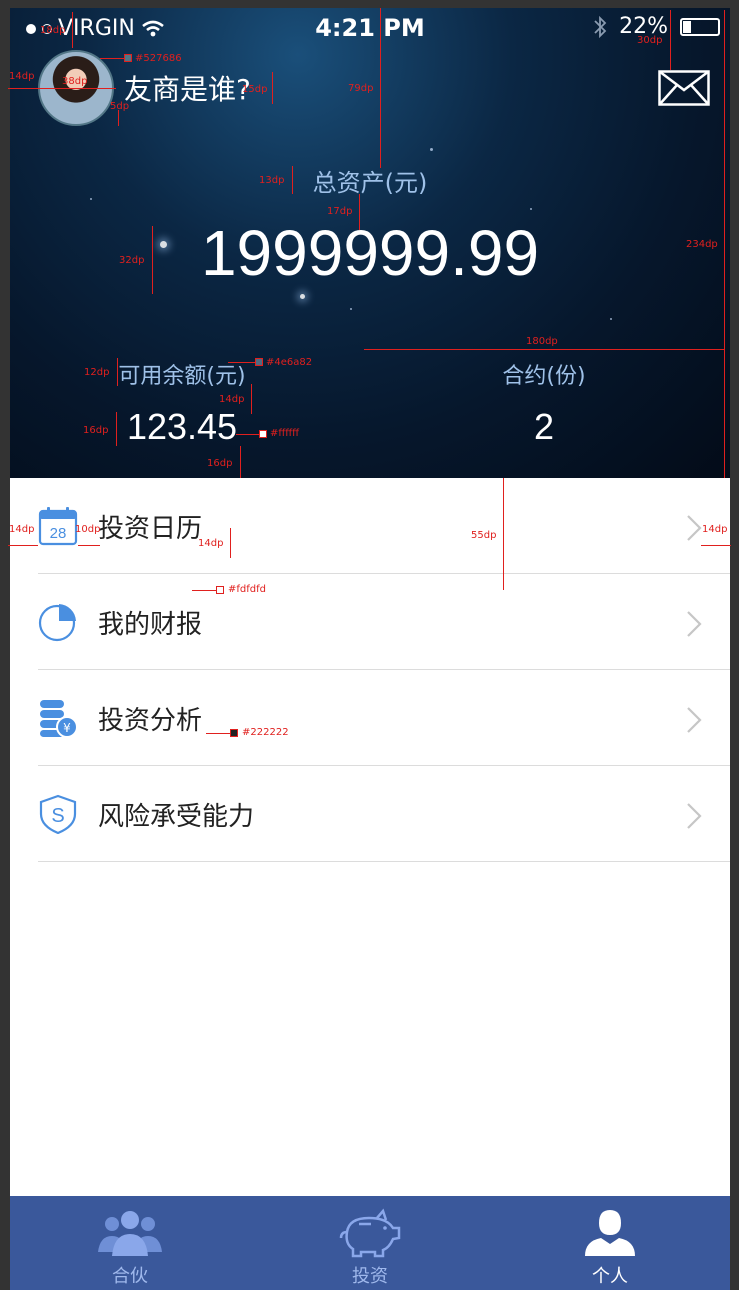 This screenshot has width=739, height=1290. I want to click on tab-label: 合伙, so click(130, 1276).